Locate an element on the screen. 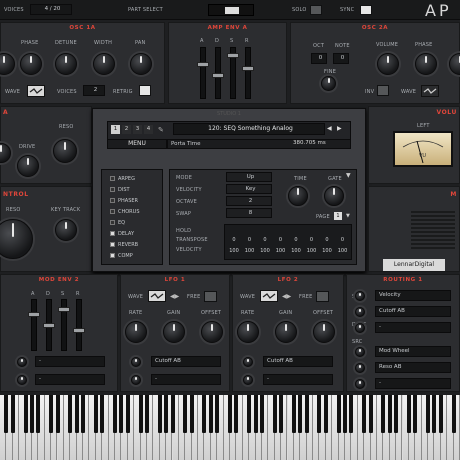  lfo2-dest2-field: - is located at coordinates (298, 379).